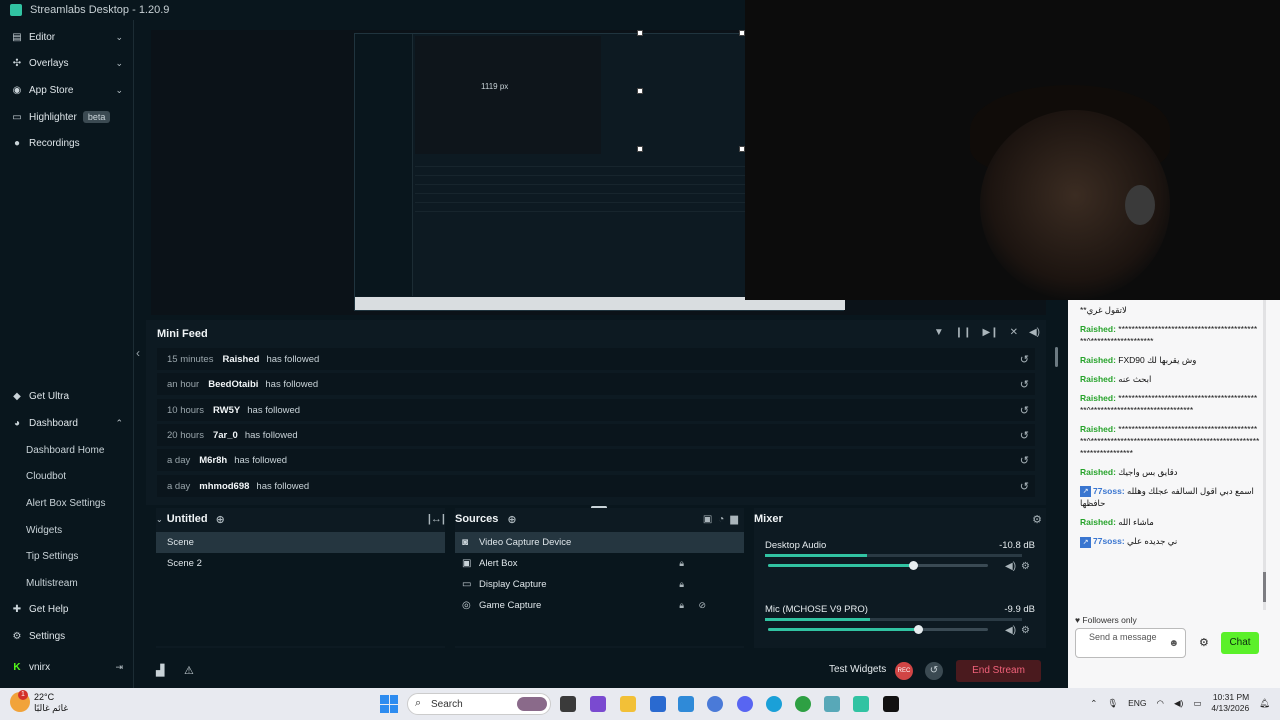 This screenshot has width=1280, height=720. I want to click on filter-icon: ▼, so click(939, 332).